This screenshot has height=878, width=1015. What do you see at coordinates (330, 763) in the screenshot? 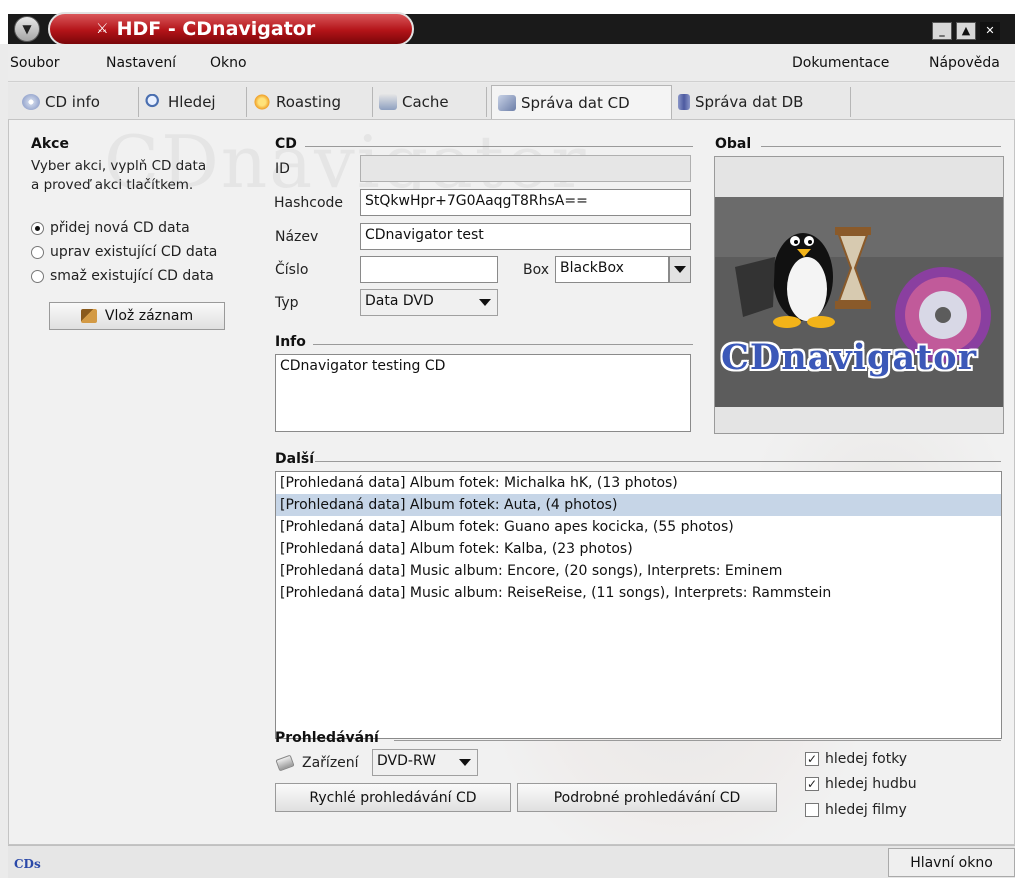
I see `zarizeni-label: Zařízení` at bounding box center [330, 763].